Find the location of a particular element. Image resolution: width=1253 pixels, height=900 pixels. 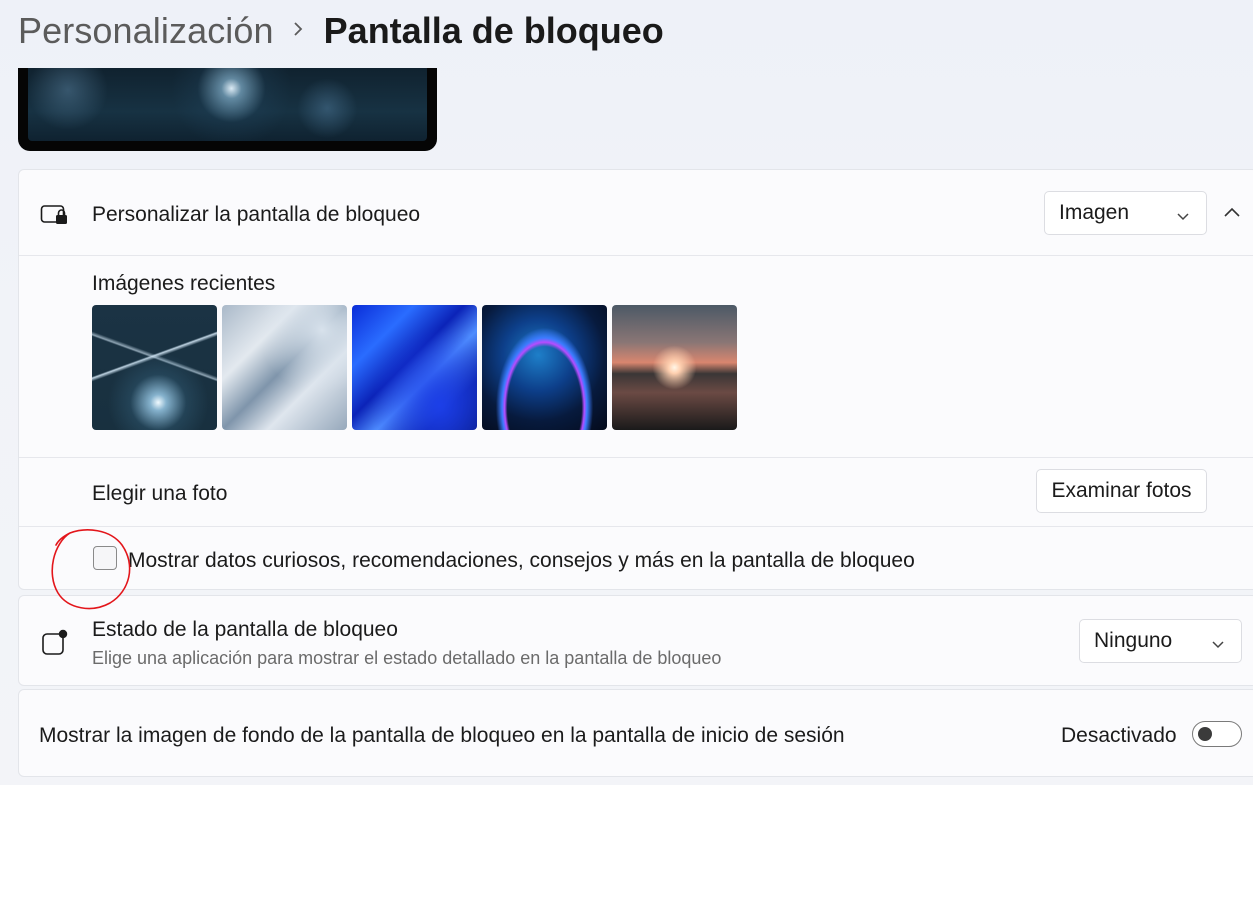

fun-facts-checkbox is located at coordinates (105, 558).